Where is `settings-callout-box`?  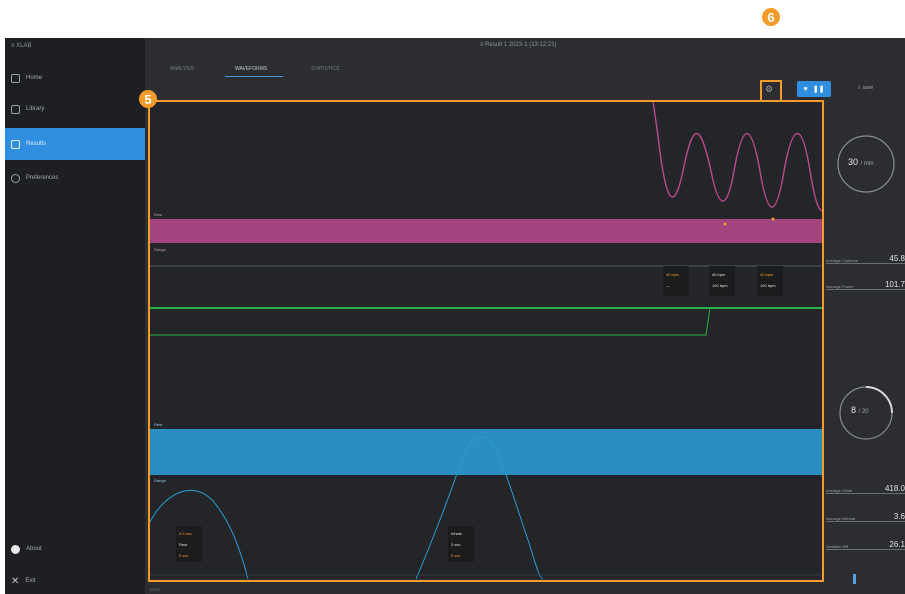
settings-callout-box is located at coordinates (771, 91).